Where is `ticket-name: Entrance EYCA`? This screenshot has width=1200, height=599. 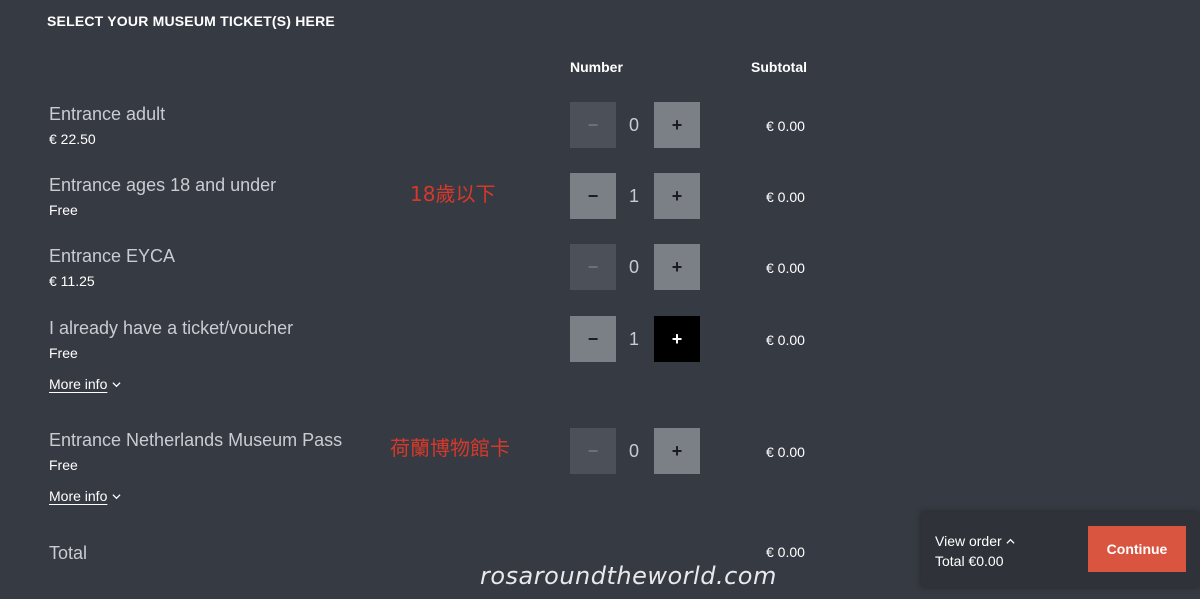 ticket-name: Entrance EYCA is located at coordinates (112, 256).